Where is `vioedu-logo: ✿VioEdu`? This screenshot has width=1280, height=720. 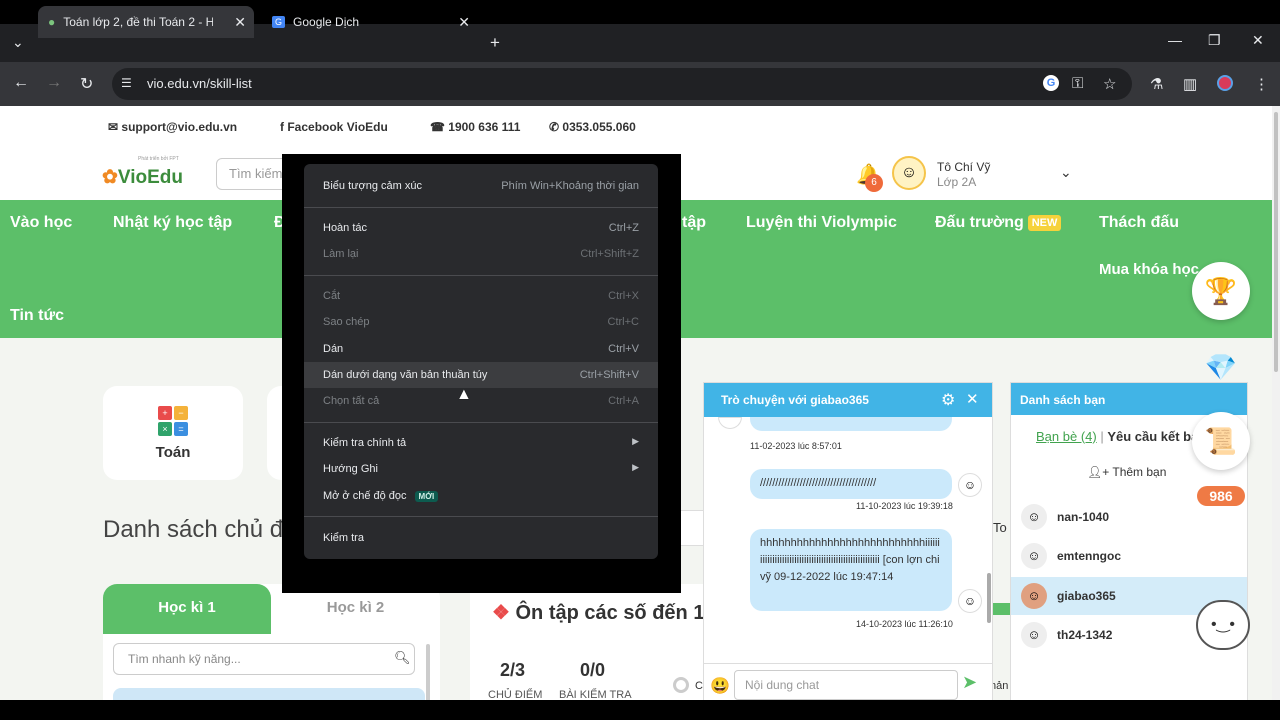 vioedu-logo: ✿VioEdu is located at coordinates (142, 177).